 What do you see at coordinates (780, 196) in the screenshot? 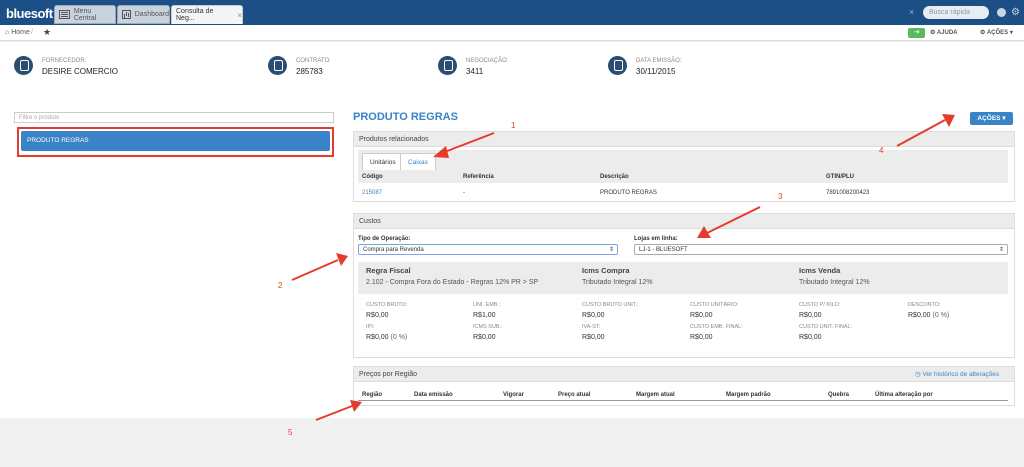
I see `annotation-number-3: 3` at bounding box center [780, 196].